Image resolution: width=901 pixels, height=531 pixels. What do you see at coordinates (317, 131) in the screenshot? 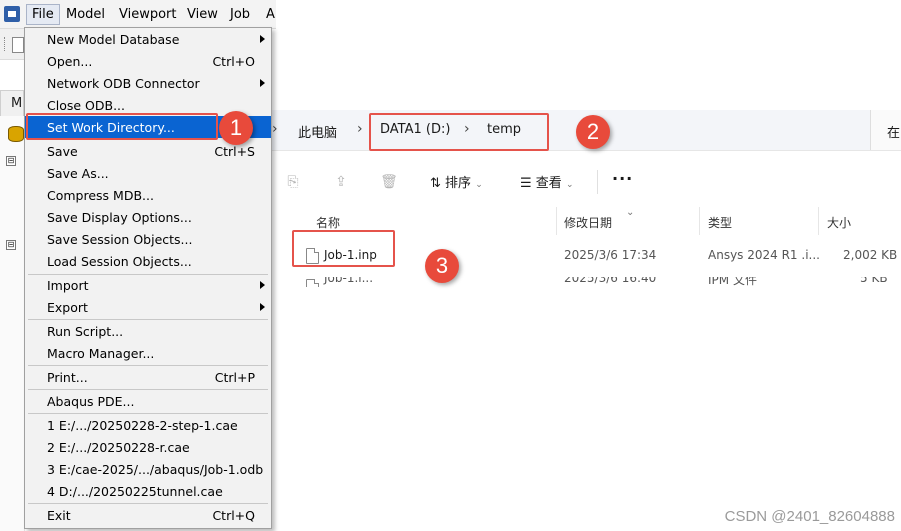
I see `breadcrumb-this-pc: 此电脑` at bounding box center [317, 131].